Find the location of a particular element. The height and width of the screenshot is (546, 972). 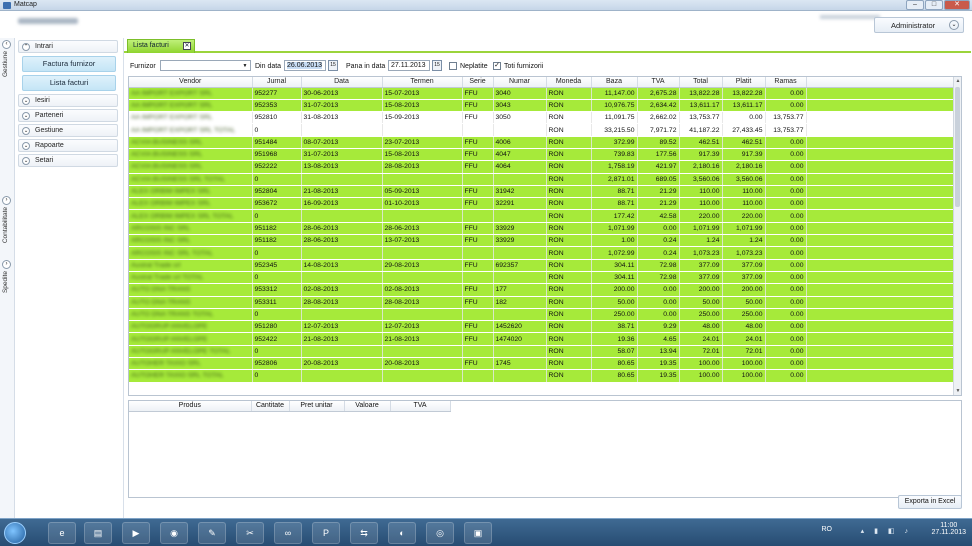

nav-section-setari: ⌄ Setari is located at coordinates (68, 160).